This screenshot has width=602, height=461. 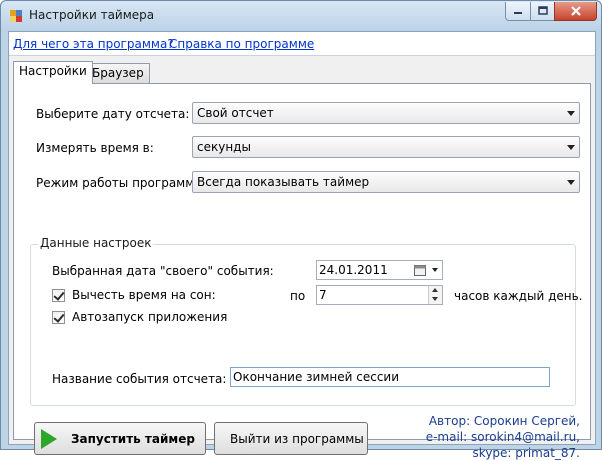 I want to click on window-title: Настройки таймера, so click(x=92, y=15).